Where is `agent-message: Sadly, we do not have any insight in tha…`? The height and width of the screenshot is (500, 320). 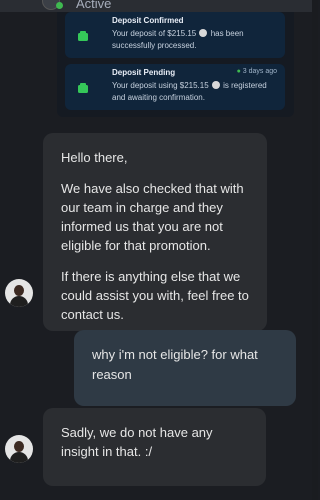 agent-message: Sadly, we do not have any insight in tha… is located at coordinates (154, 447).